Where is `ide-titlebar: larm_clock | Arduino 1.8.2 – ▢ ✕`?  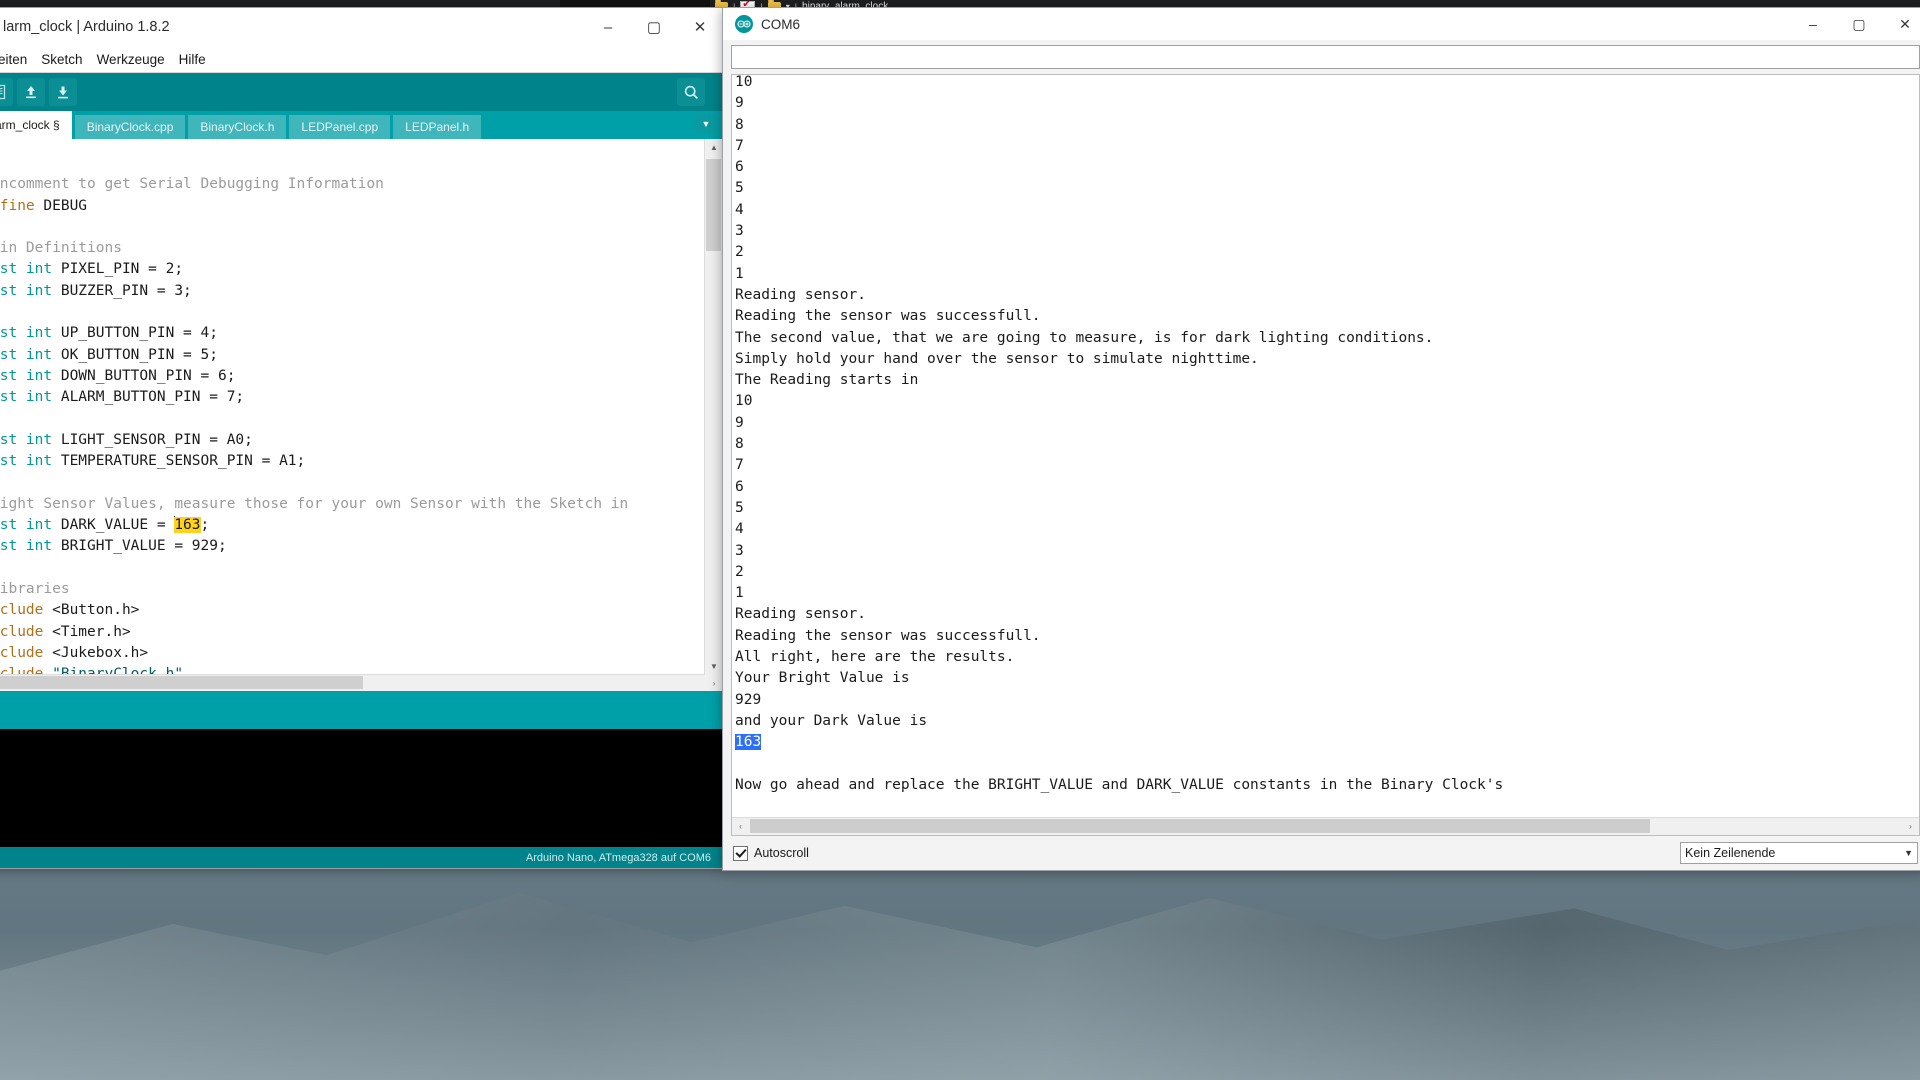
ide-titlebar: larm_clock | Arduino 1.8.2 – ▢ ✕ is located at coordinates (361, 27).